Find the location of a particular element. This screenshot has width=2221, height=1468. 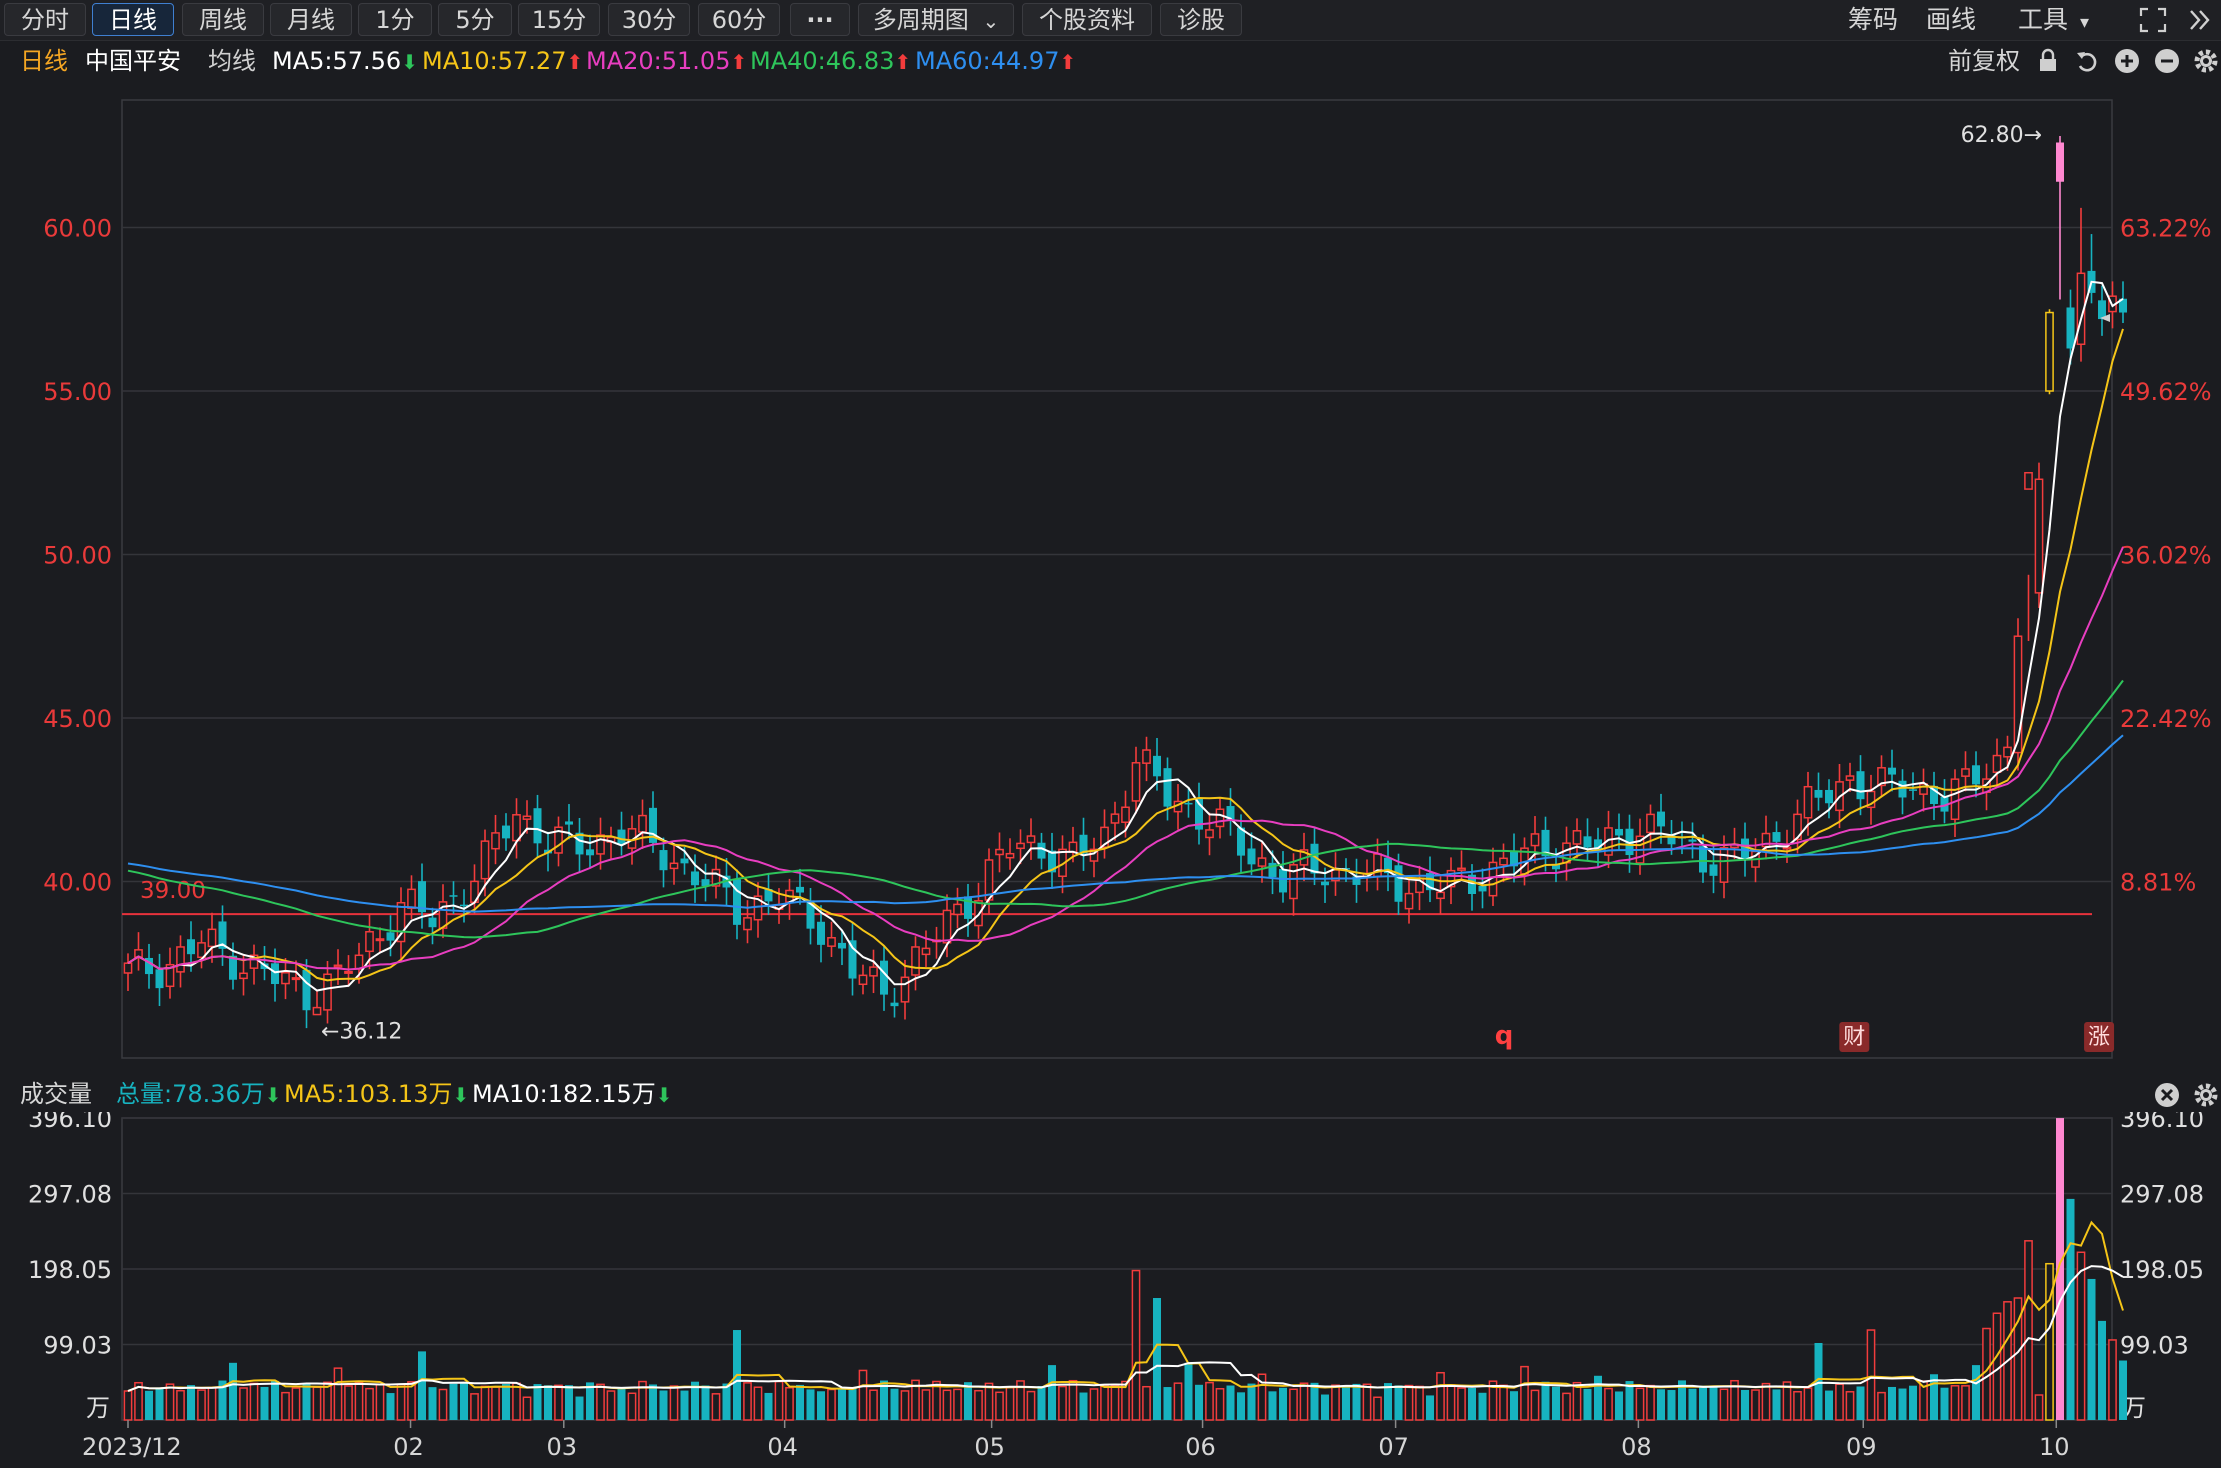

price-tick-label: 50.00 is located at coordinates (77, 555).